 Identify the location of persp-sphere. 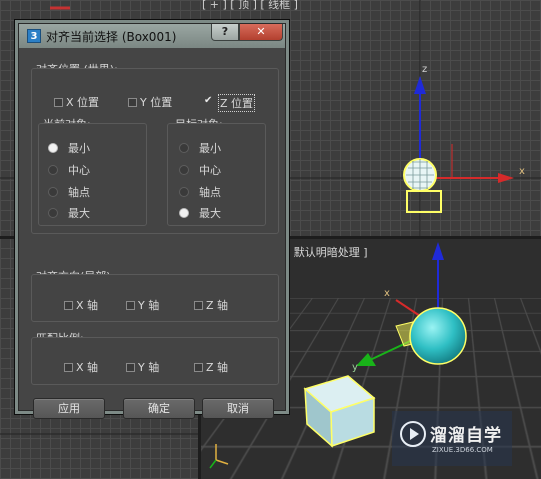
(438, 336).